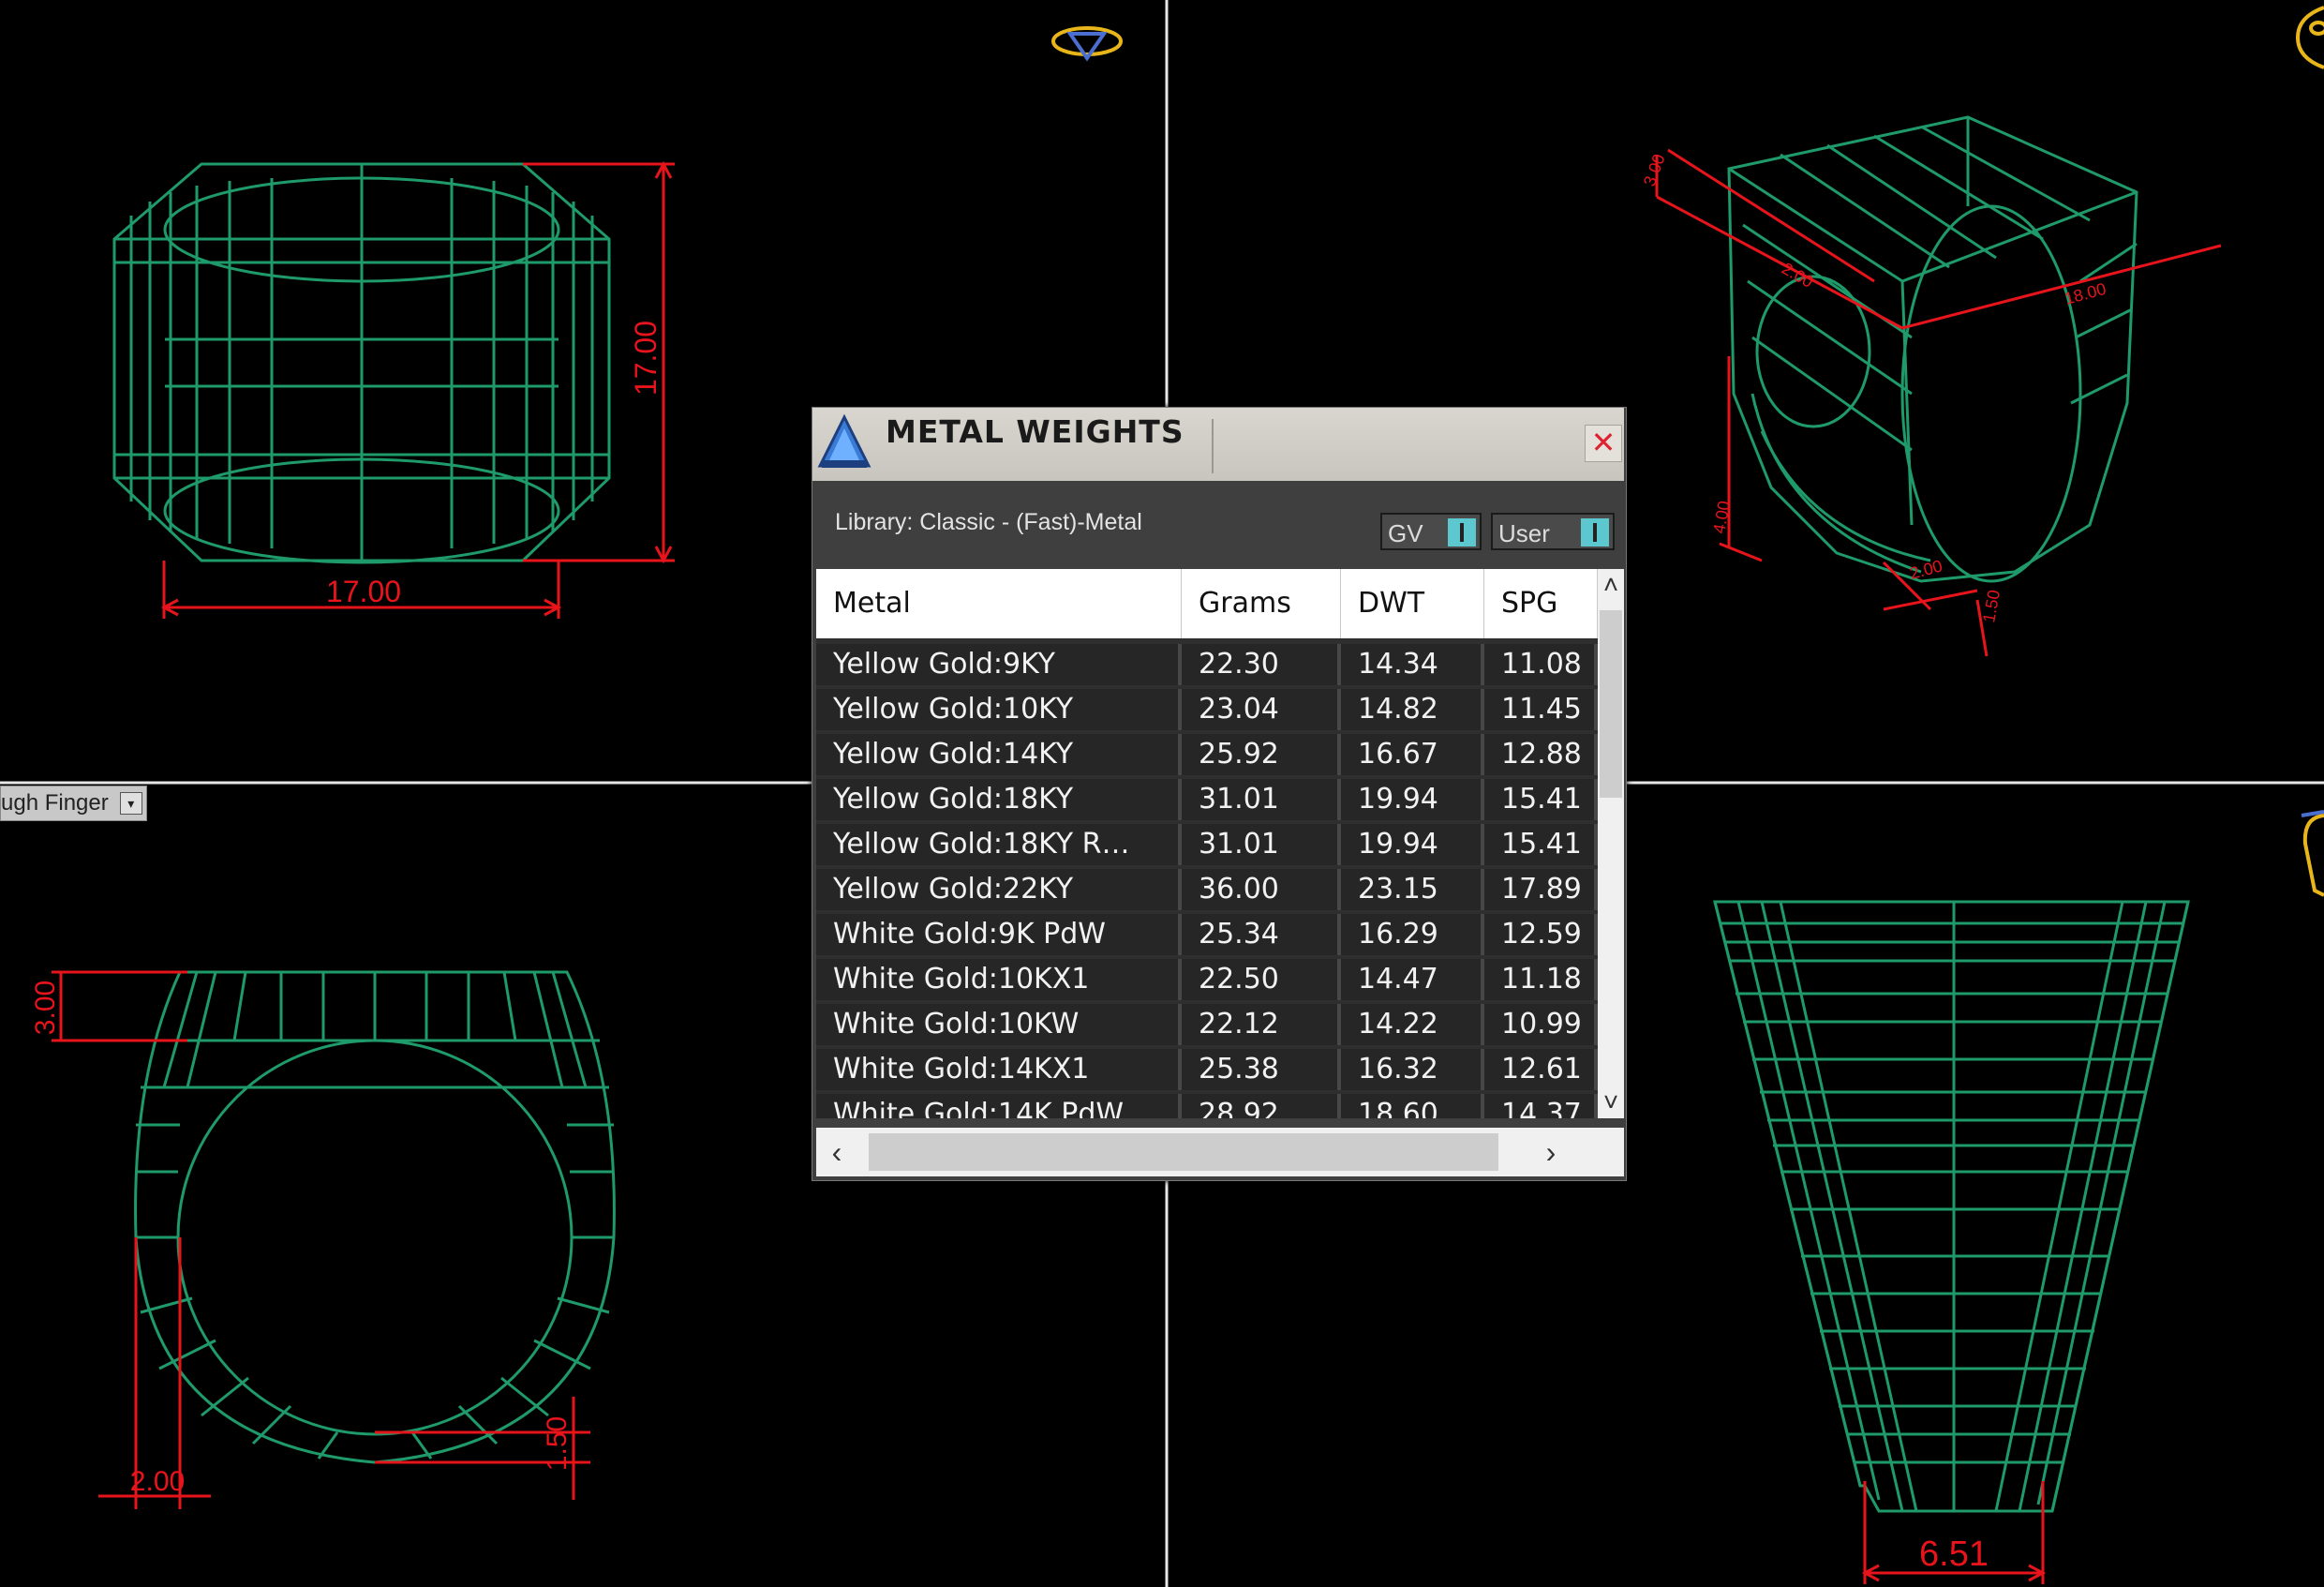 The image size is (2324, 1587). Describe the element at coordinates (646, 358) in the screenshot. I see `dim-label-height: 17.00` at that location.